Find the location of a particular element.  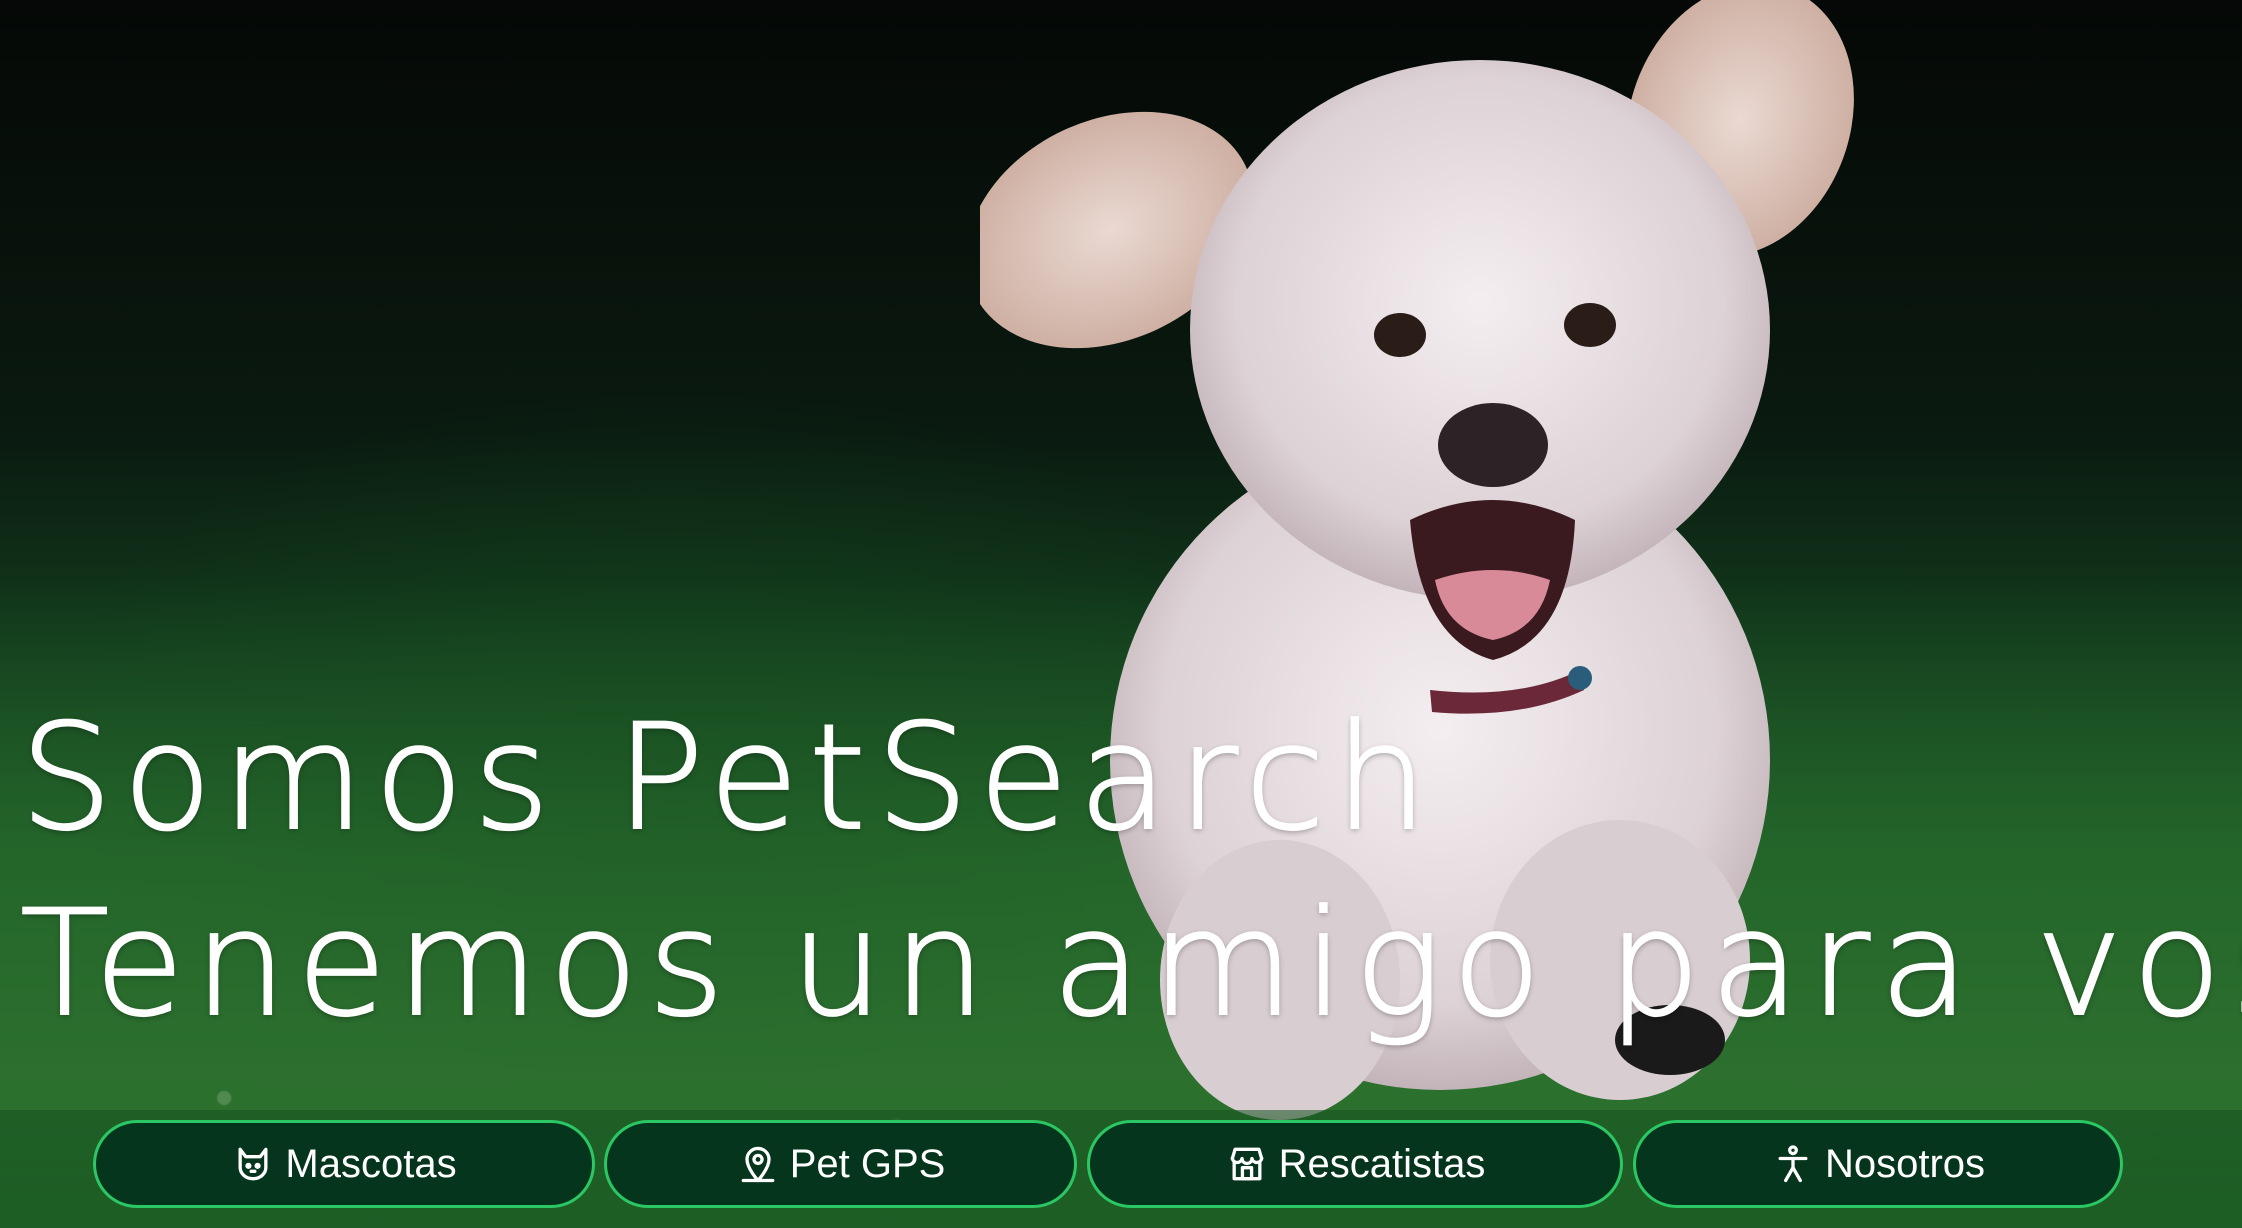

storefront-icon is located at coordinates (1246, 1164).